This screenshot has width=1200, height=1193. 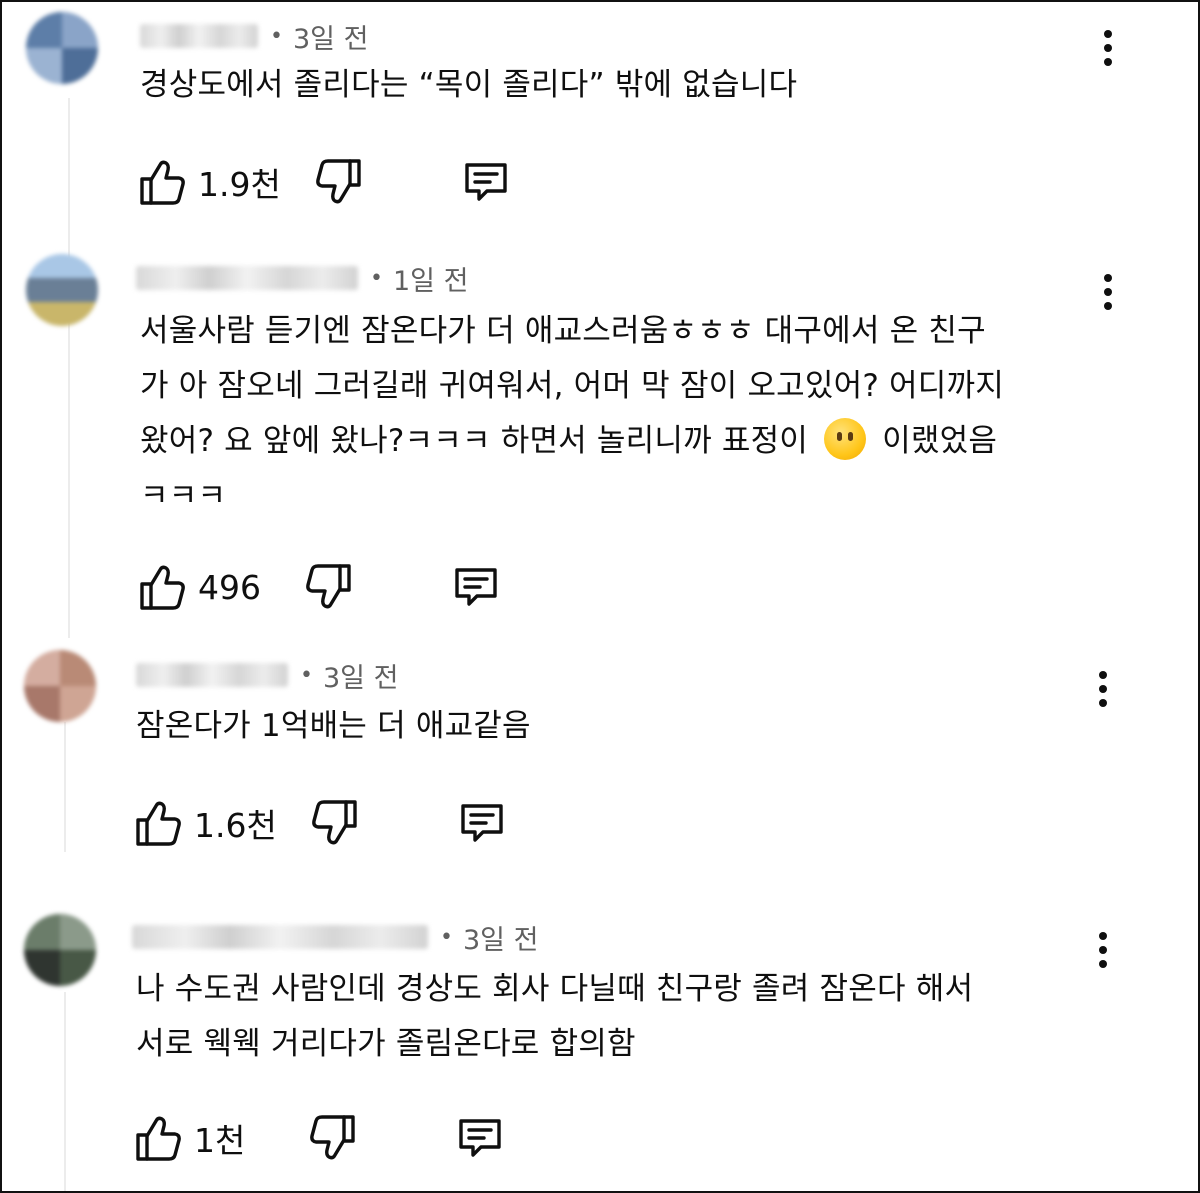 I want to click on like-button: 1천, so click(x=189, y=1138).